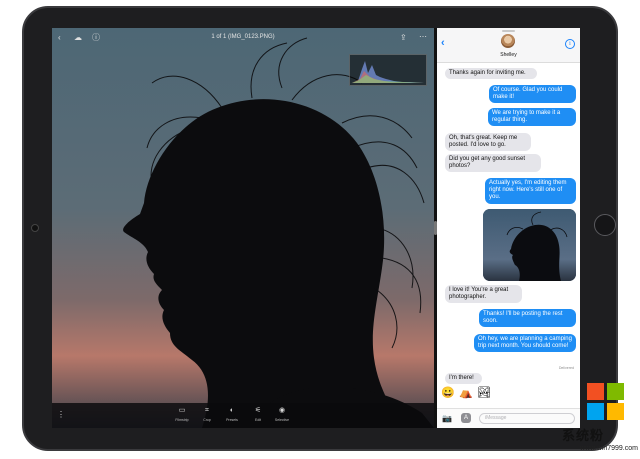 Image resolution: width=640 pixels, height=459 pixels. I want to click on front-camera, so click(35, 228).